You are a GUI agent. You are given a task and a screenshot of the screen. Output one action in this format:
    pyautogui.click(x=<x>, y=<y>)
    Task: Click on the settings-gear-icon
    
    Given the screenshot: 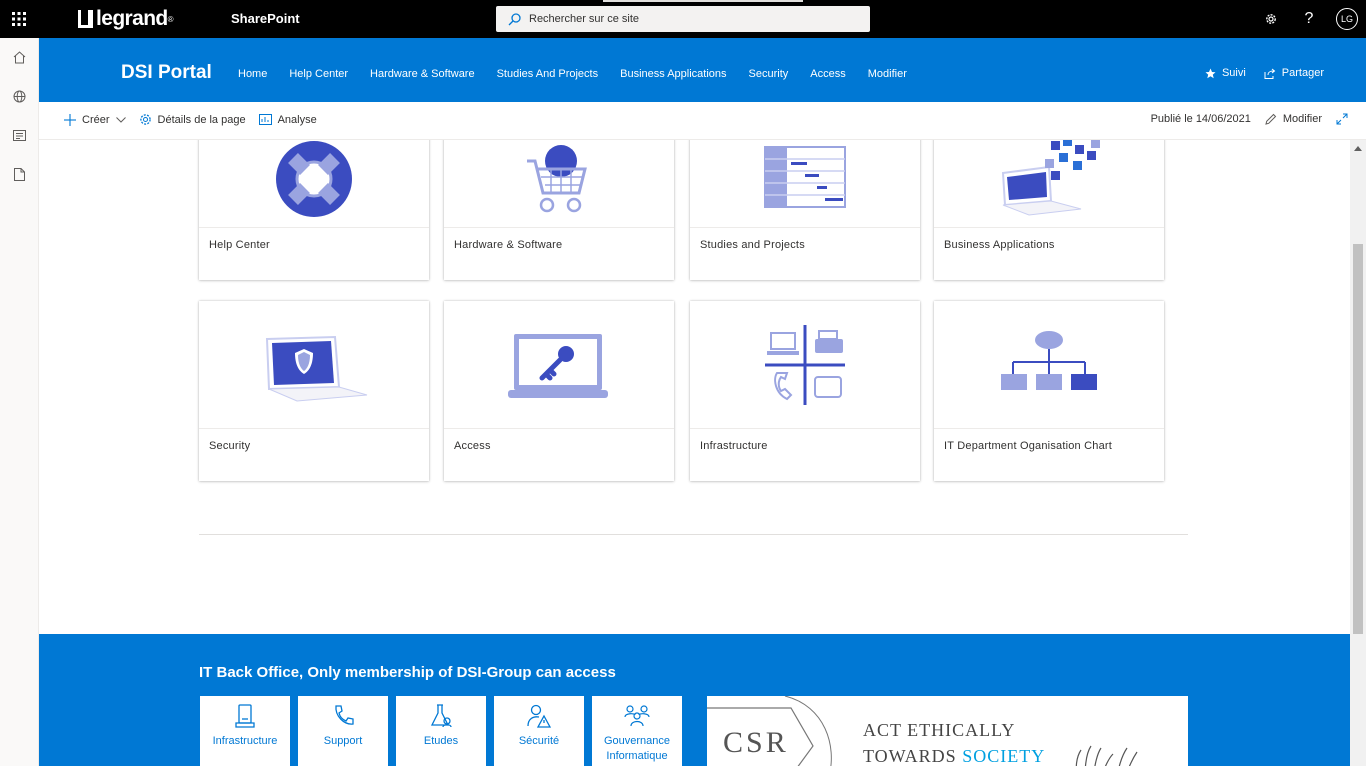 What is the action you would take?
    pyautogui.click(x=1271, y=19)
    